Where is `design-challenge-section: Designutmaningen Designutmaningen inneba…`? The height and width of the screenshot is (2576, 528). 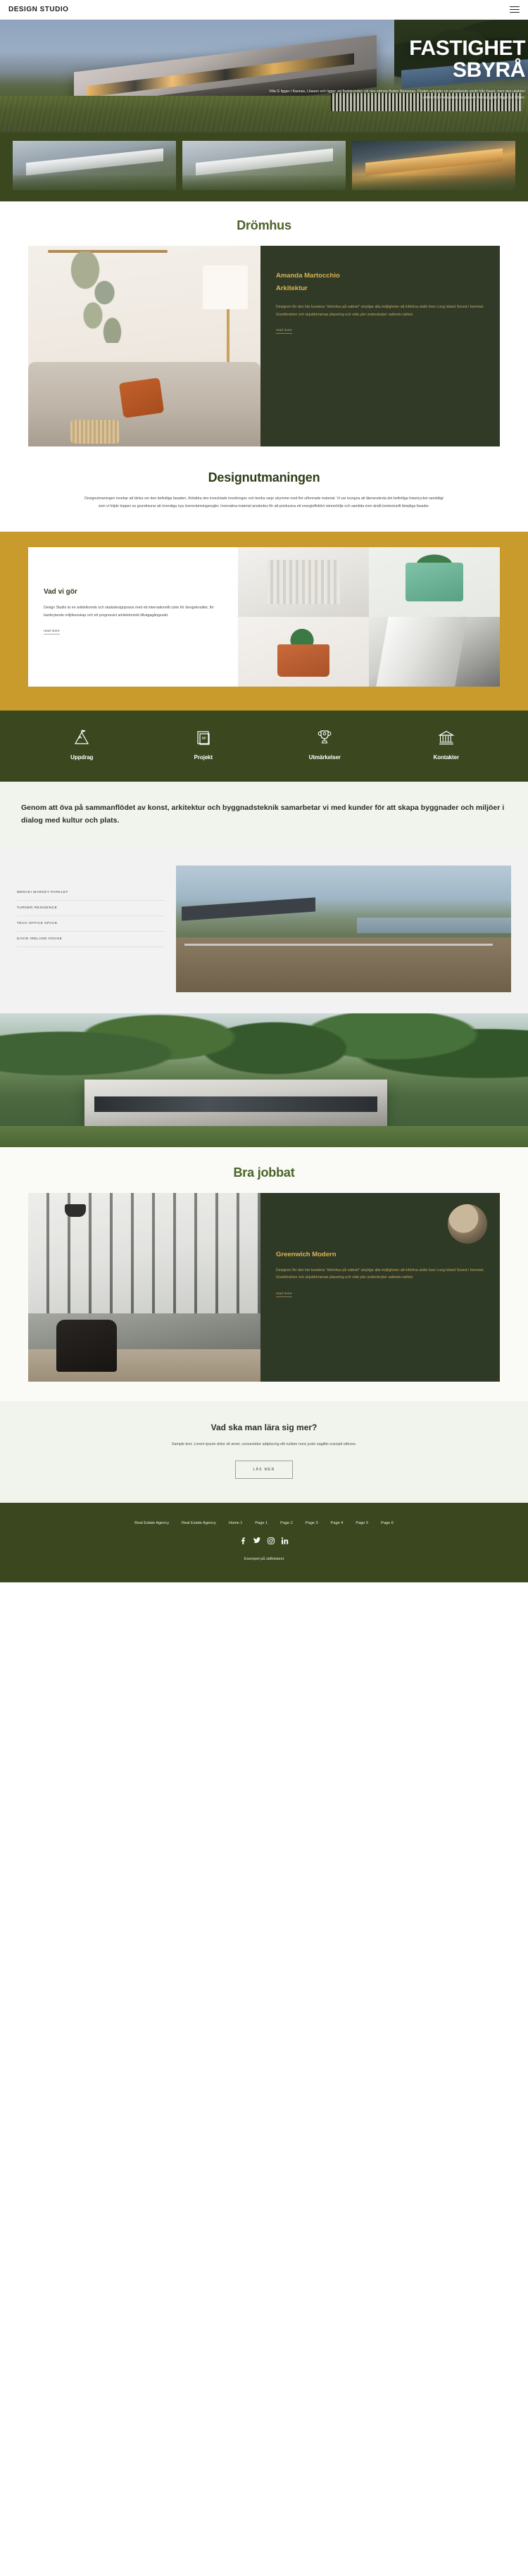
design-challenge-section: Designutmaningen Designutmaningen inneba… is located at coordinates (264, 489).